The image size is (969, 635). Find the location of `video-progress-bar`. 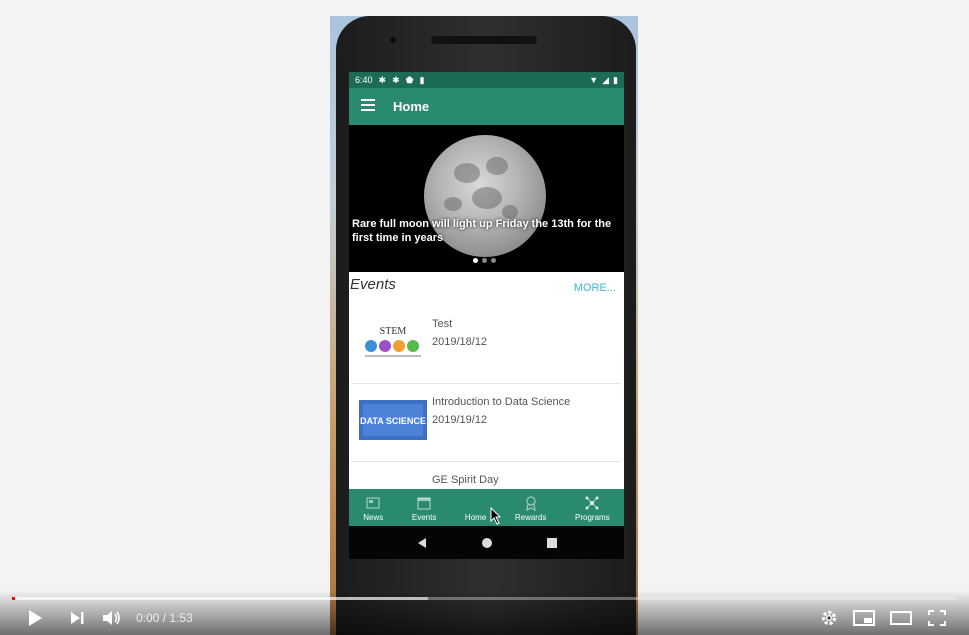

video-progress-bar is located at coordinates (484, 598).